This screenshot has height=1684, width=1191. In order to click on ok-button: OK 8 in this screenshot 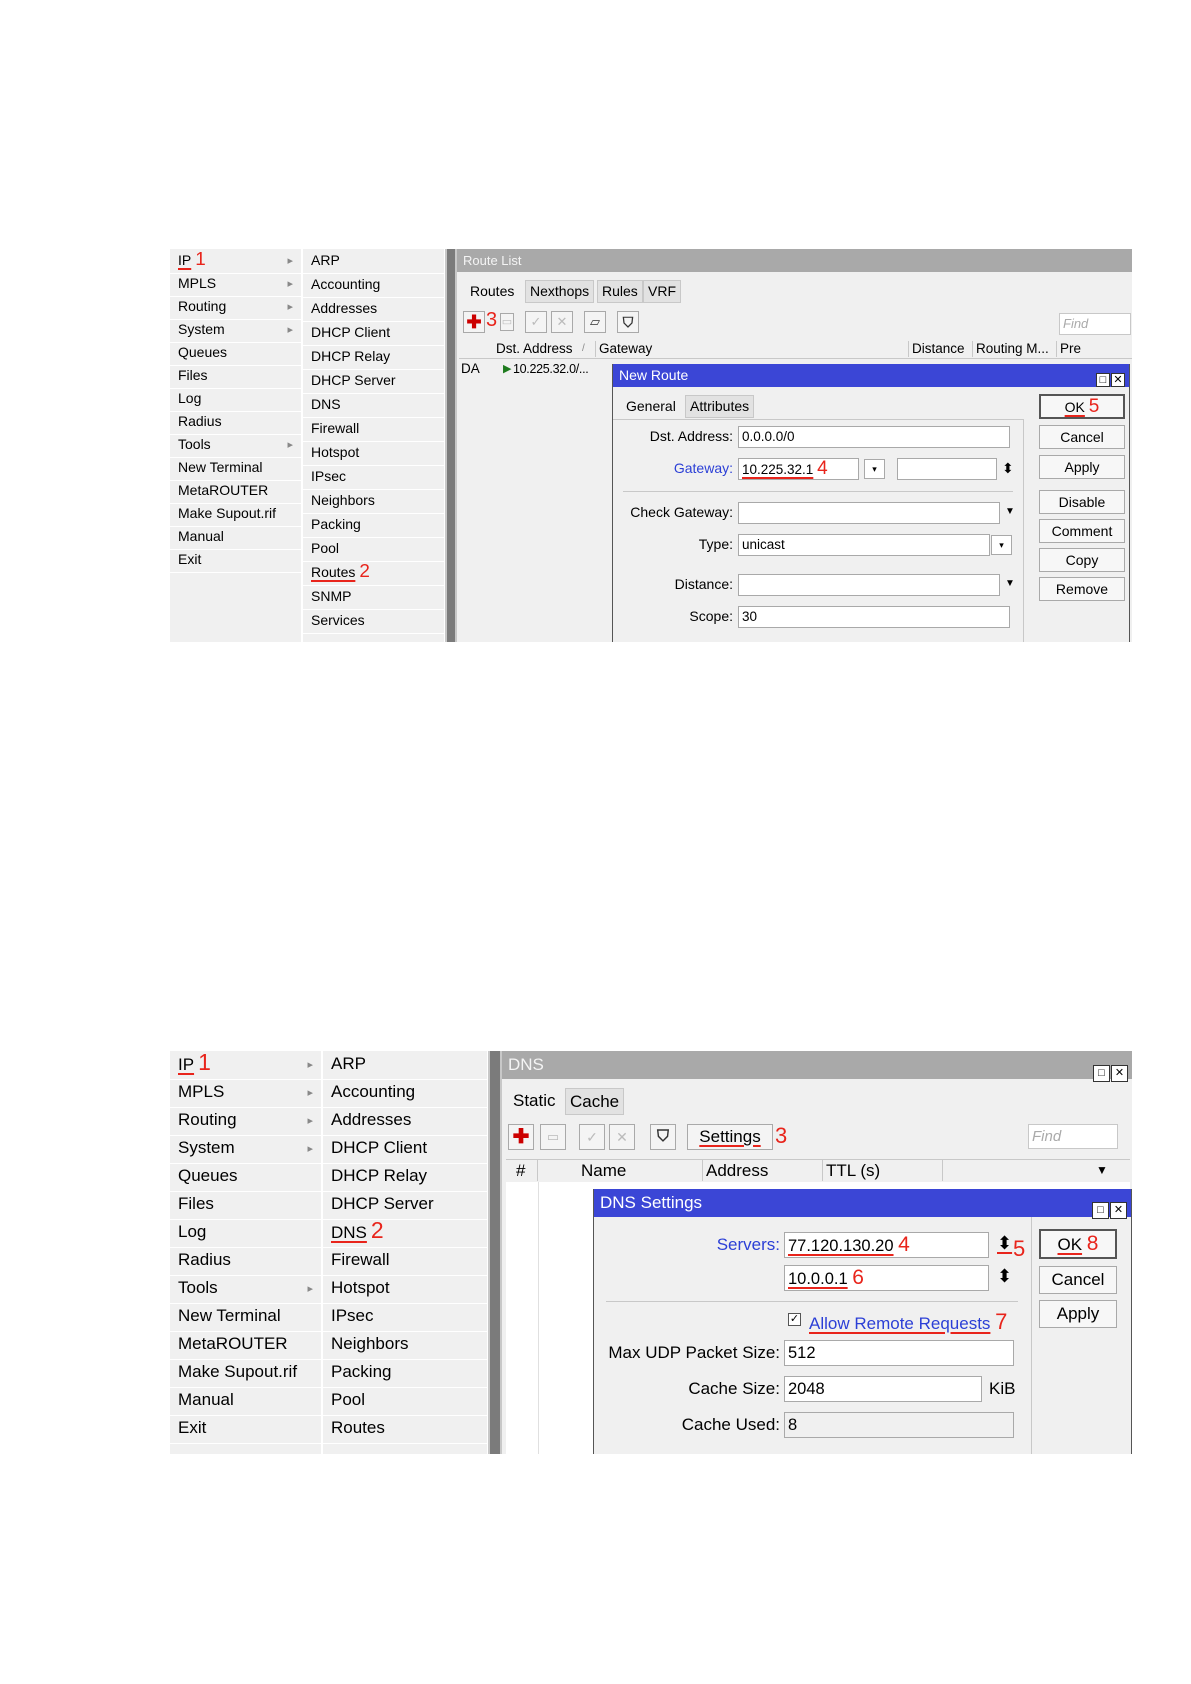, I will do `click(1078, 1244)`.